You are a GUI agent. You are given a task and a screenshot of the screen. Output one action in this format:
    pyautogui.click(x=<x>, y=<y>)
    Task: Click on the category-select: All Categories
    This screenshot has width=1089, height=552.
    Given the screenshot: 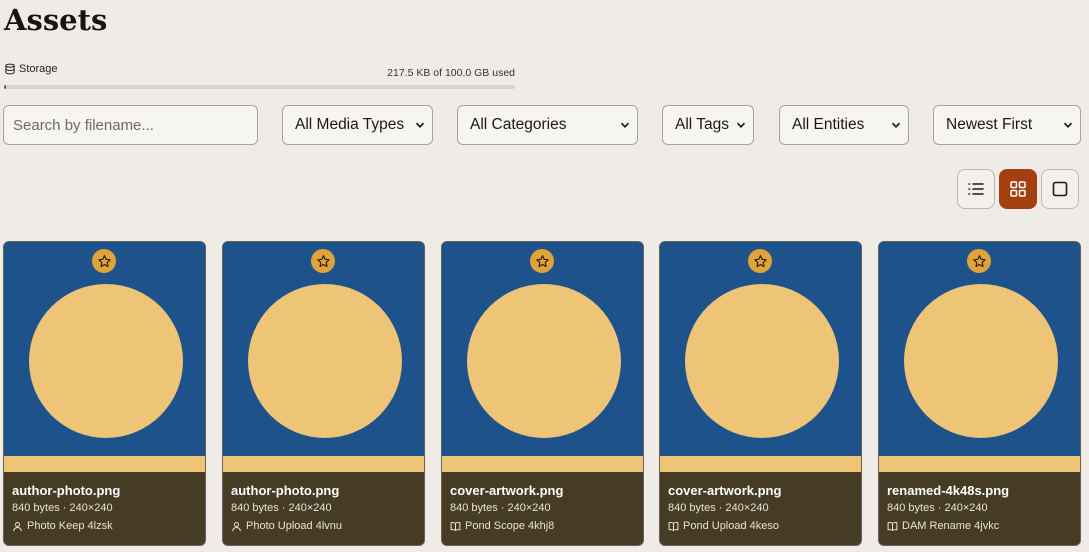 What is the action you would take?
    pyautogui.click(x=547, y=125)
    